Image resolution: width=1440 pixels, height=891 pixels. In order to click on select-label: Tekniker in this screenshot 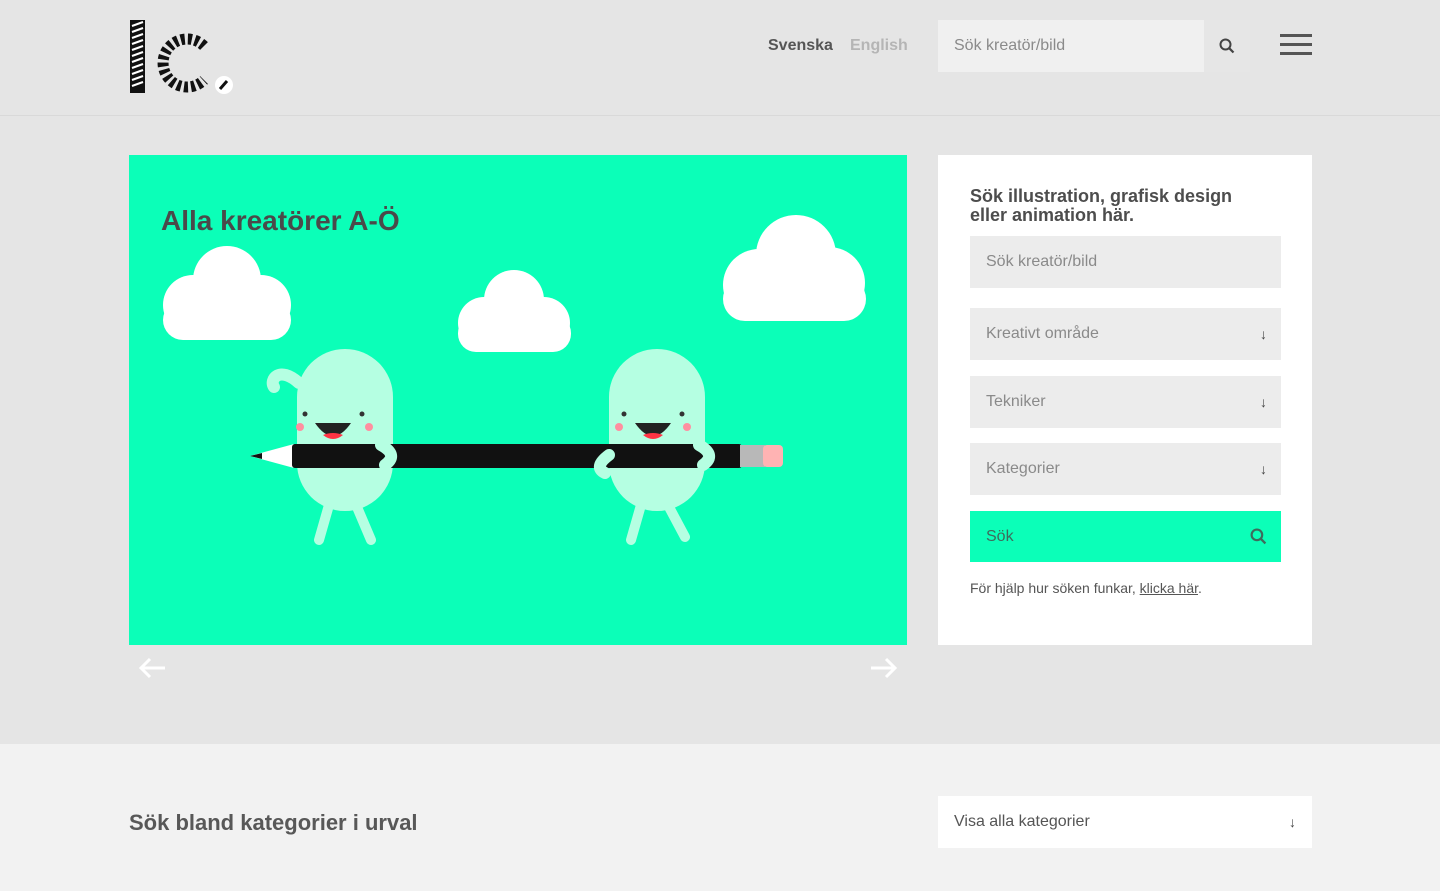, I will do `click(1016, 401)`.